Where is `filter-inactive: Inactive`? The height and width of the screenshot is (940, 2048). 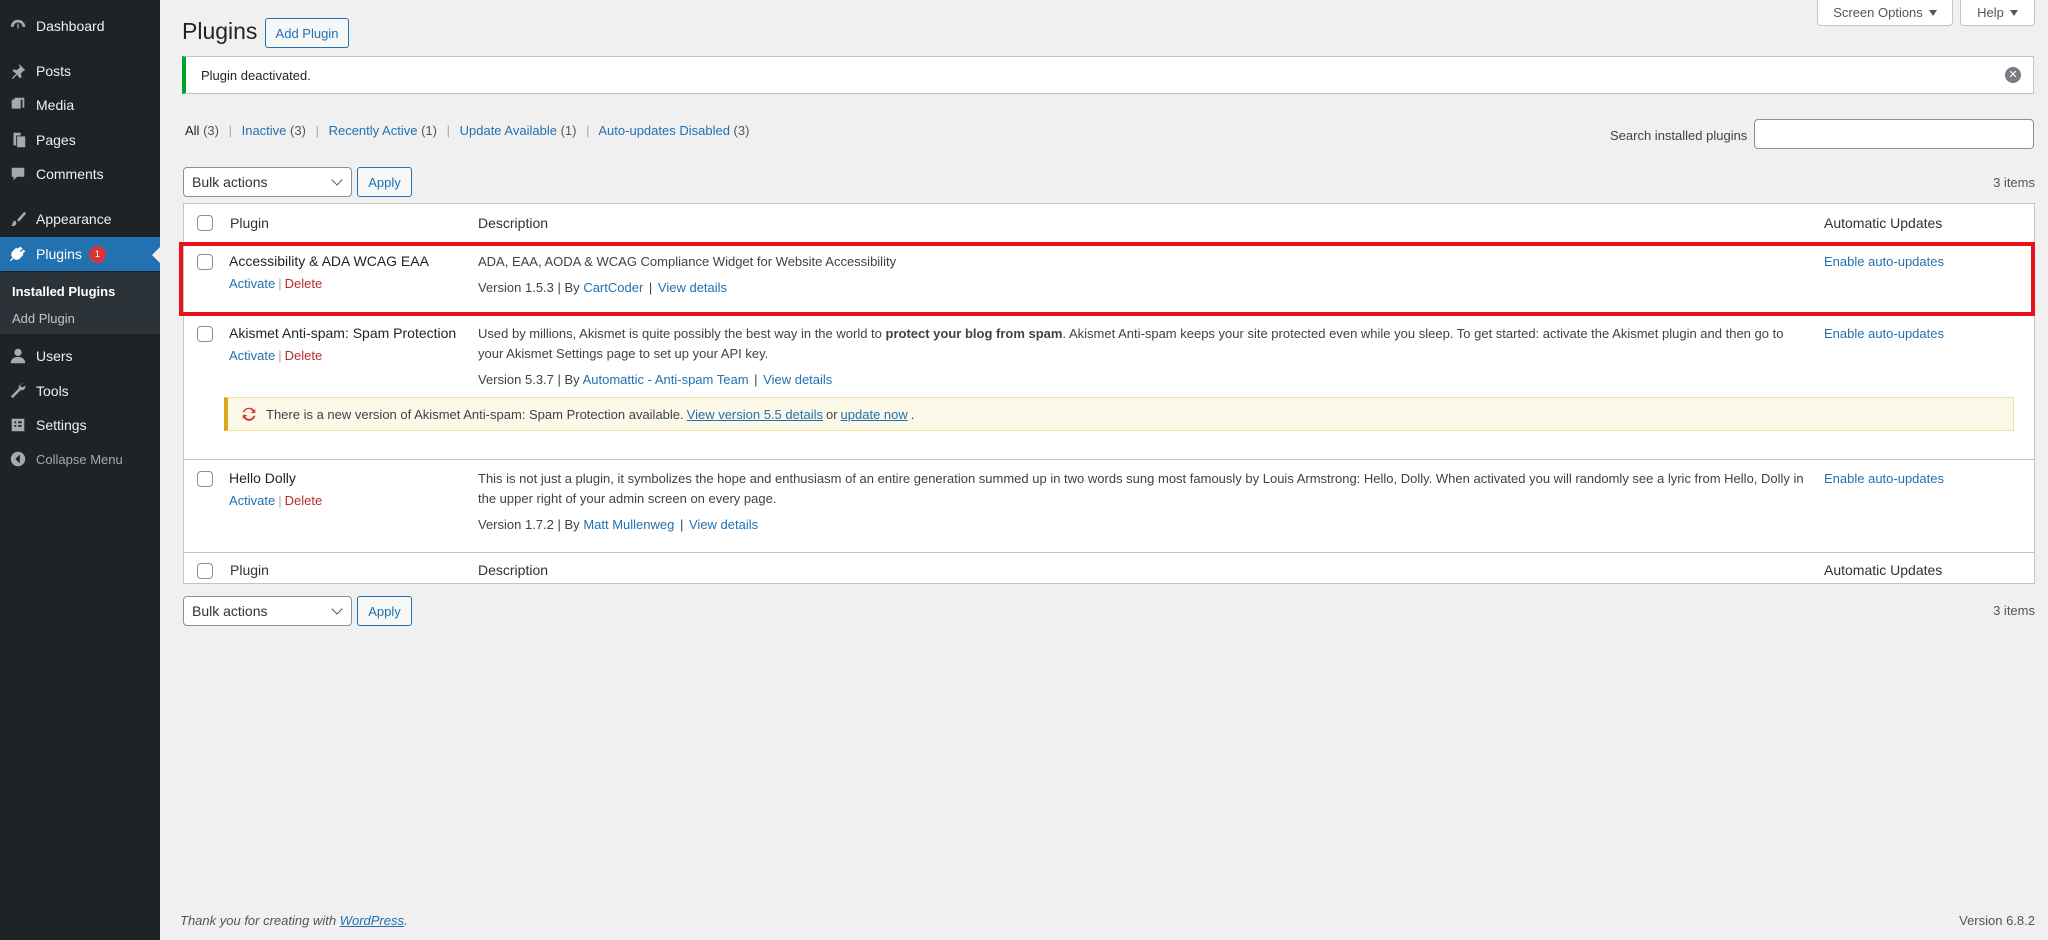 filter-inactive: Inactive is located at coordinates (264, 130).